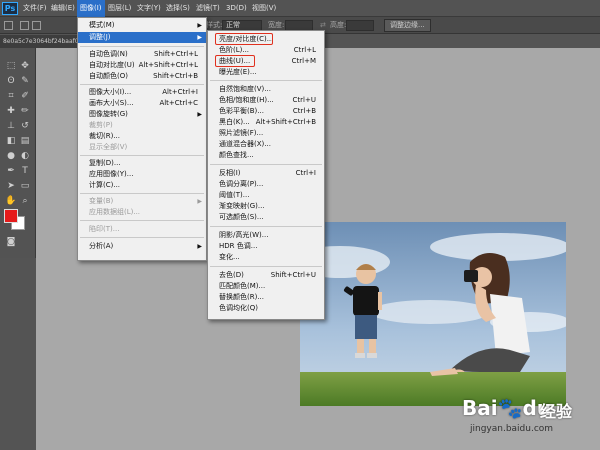 The image size is (600, 450). Describe the element at coordinates (36, 25) in the screenshot. I see `add-selection-icon` at that location.